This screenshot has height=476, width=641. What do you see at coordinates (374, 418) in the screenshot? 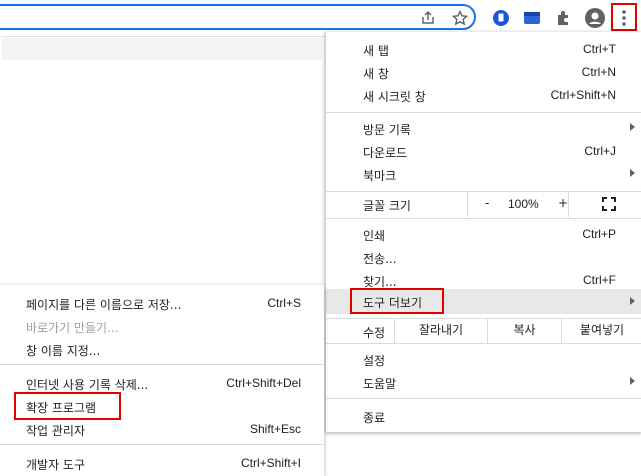
I see `menu-item-label: 종료` at bounding box center [374, 418].